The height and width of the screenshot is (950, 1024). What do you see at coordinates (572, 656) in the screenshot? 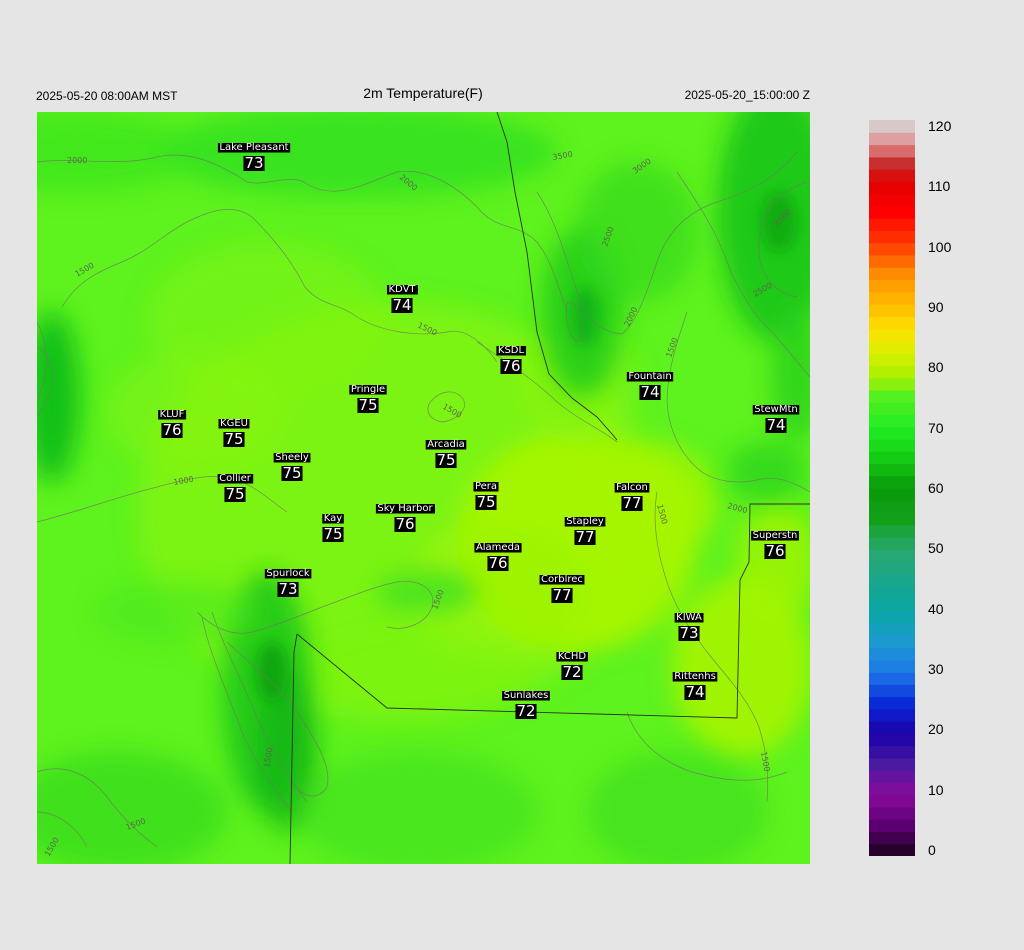
I see `station-name: KCHD` at bounding box center [572, 656].